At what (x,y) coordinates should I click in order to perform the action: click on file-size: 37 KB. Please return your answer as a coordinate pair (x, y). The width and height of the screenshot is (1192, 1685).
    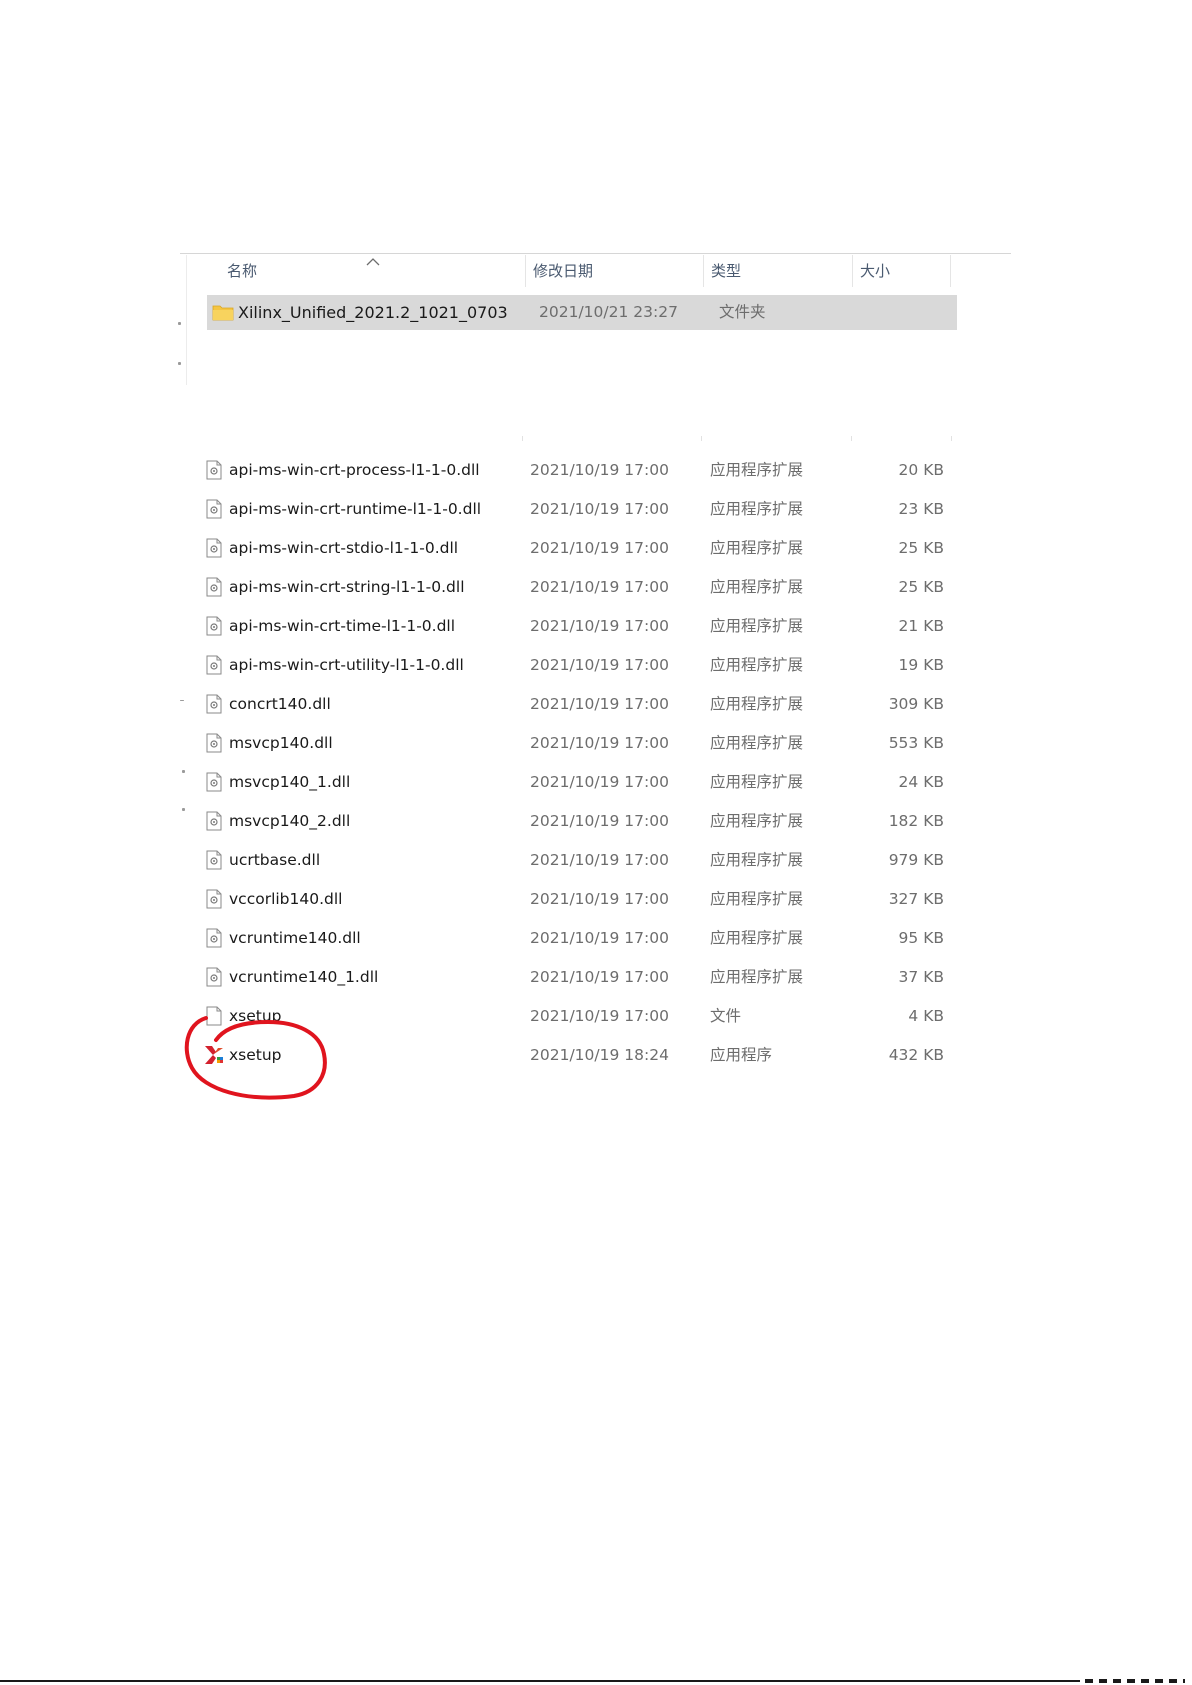
    Looking at the image, I should click on (921, 977).